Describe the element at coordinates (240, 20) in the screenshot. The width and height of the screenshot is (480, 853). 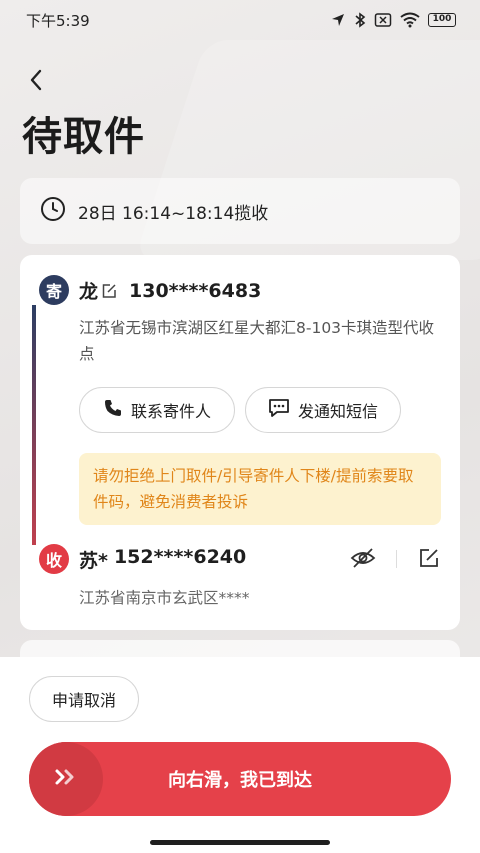
I see `status-bar: 下午5:39 100` at that location.